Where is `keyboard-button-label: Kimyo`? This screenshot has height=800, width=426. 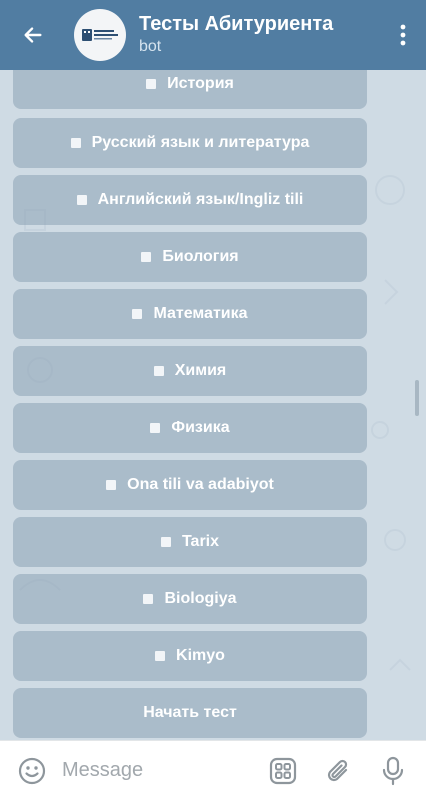 keyboard-button-label: Kimyo is located at coordinates (200, 655).